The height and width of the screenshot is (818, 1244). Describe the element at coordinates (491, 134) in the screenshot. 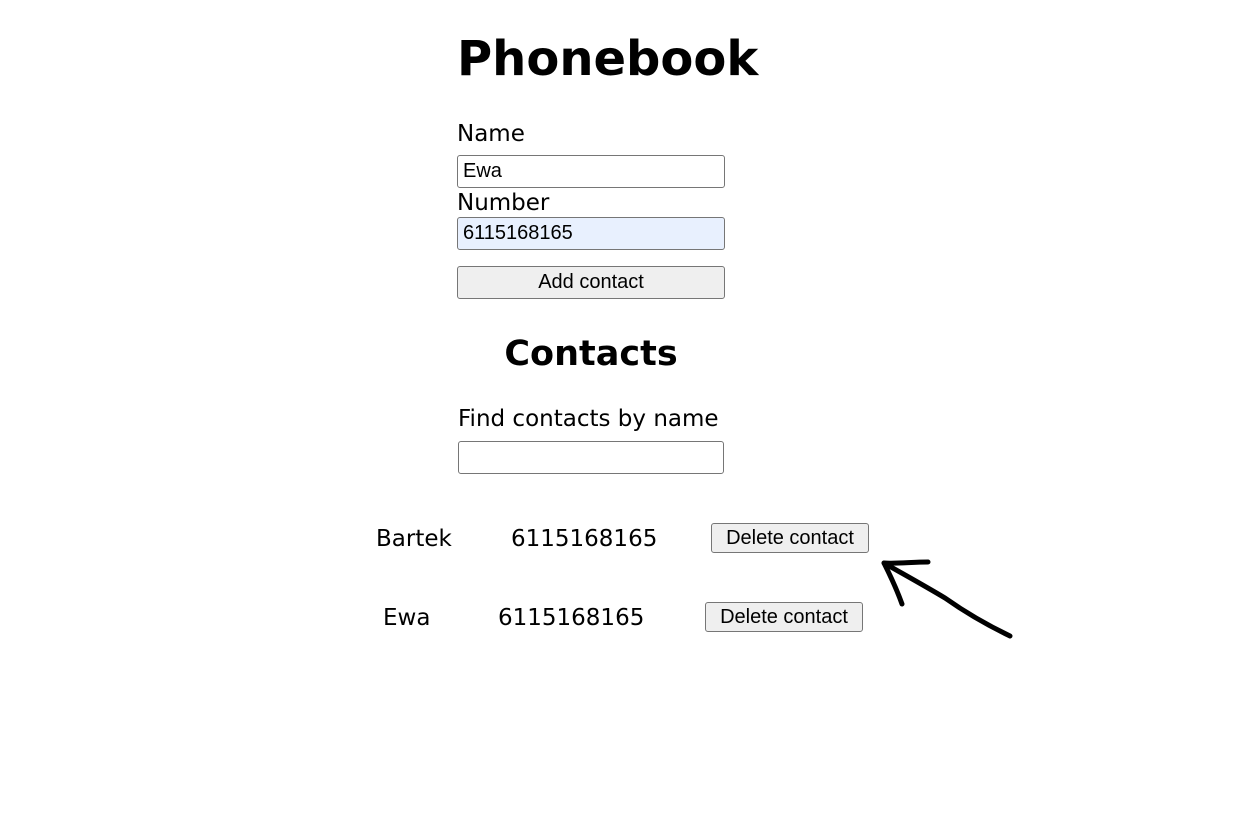

I see `name-label: Name` at that location.